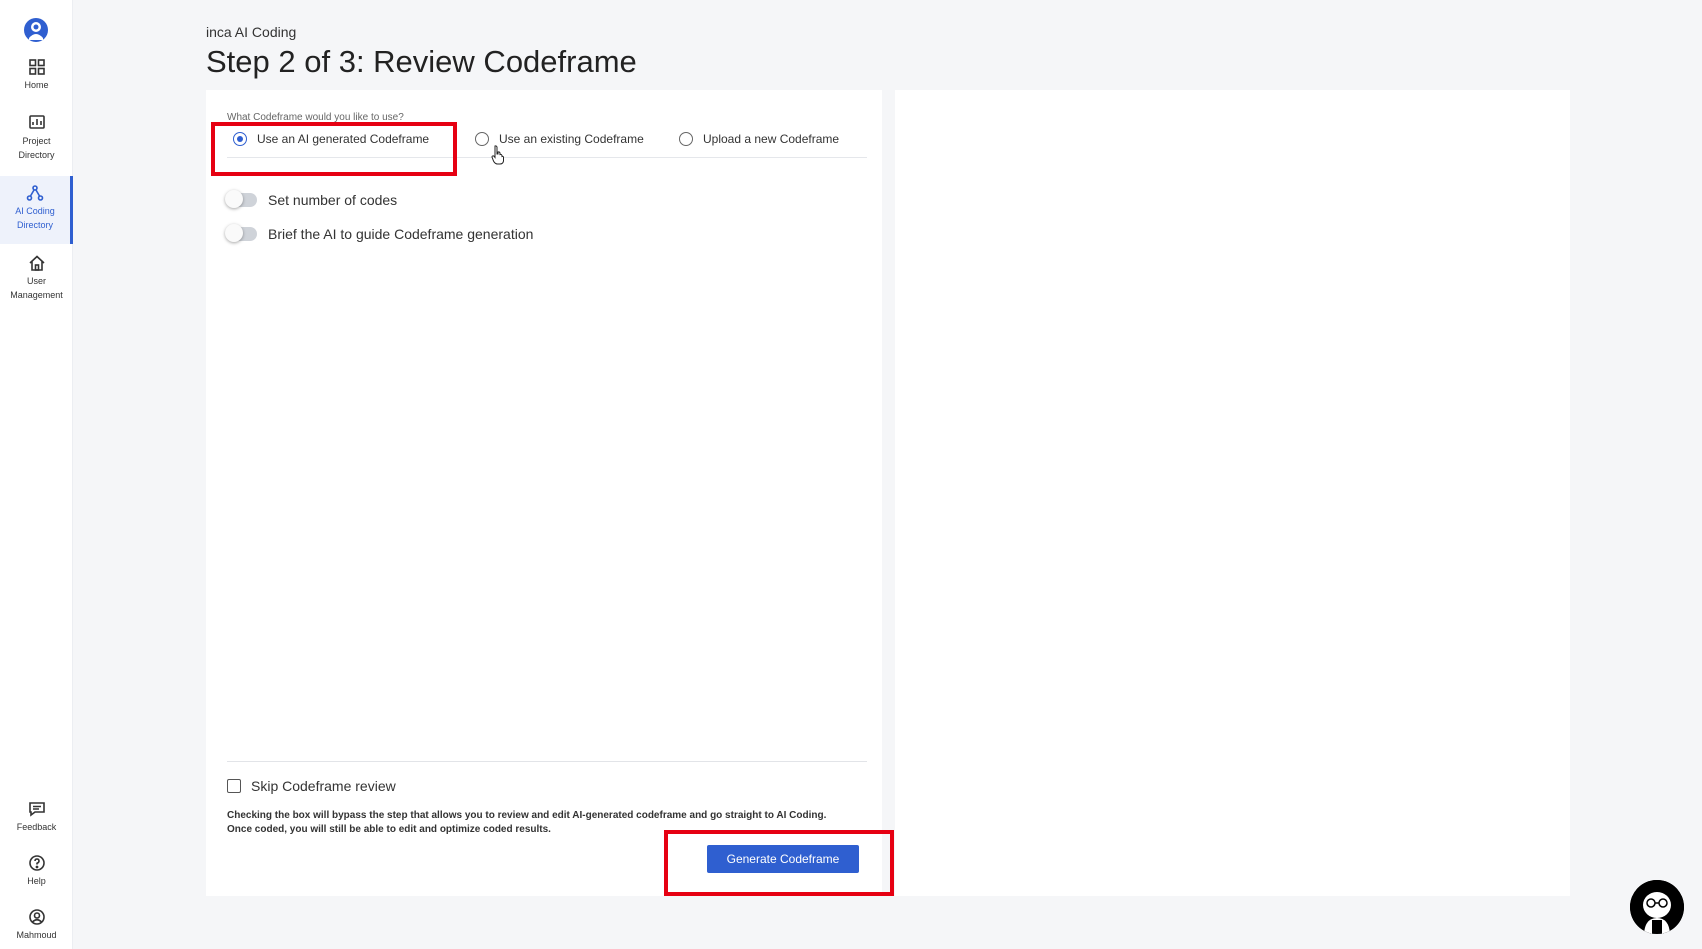  I want to click on sidebar-item-account: Mahmoud, so click(36, 925).